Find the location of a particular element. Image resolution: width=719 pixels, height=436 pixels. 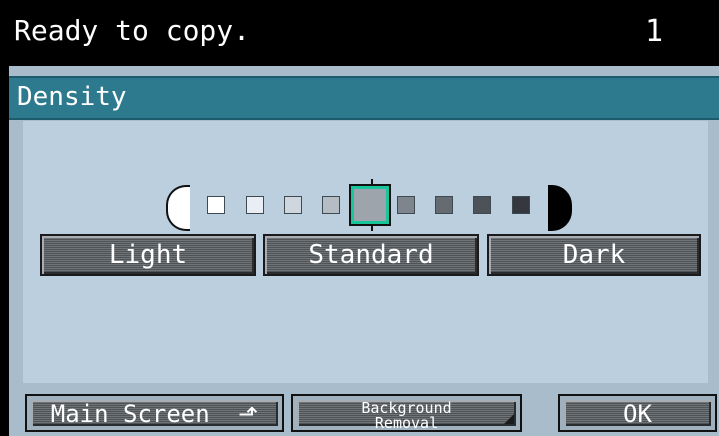

panel-header: Density is located at coordinates (364, 98).